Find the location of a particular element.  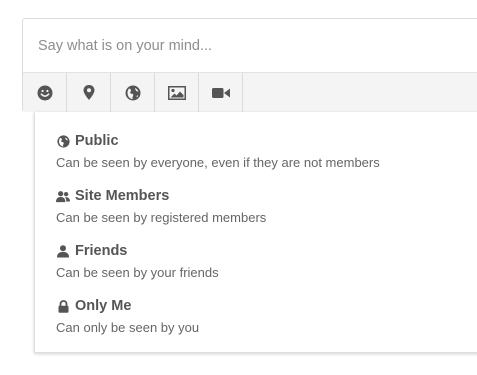

option-description: Can be seen by your friends is located at coordinates (137, 272).